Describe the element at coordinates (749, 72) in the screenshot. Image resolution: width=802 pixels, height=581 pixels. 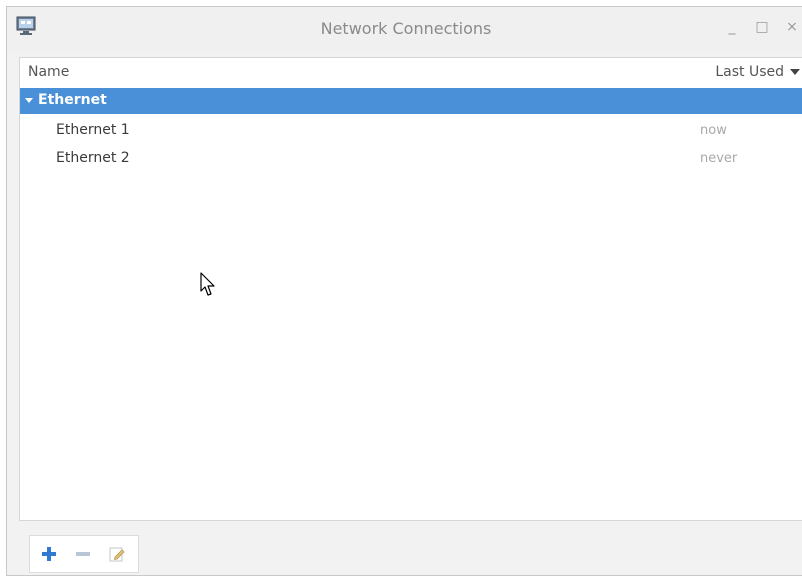
I see `column-header-last-used-label: Last Used` at that location.